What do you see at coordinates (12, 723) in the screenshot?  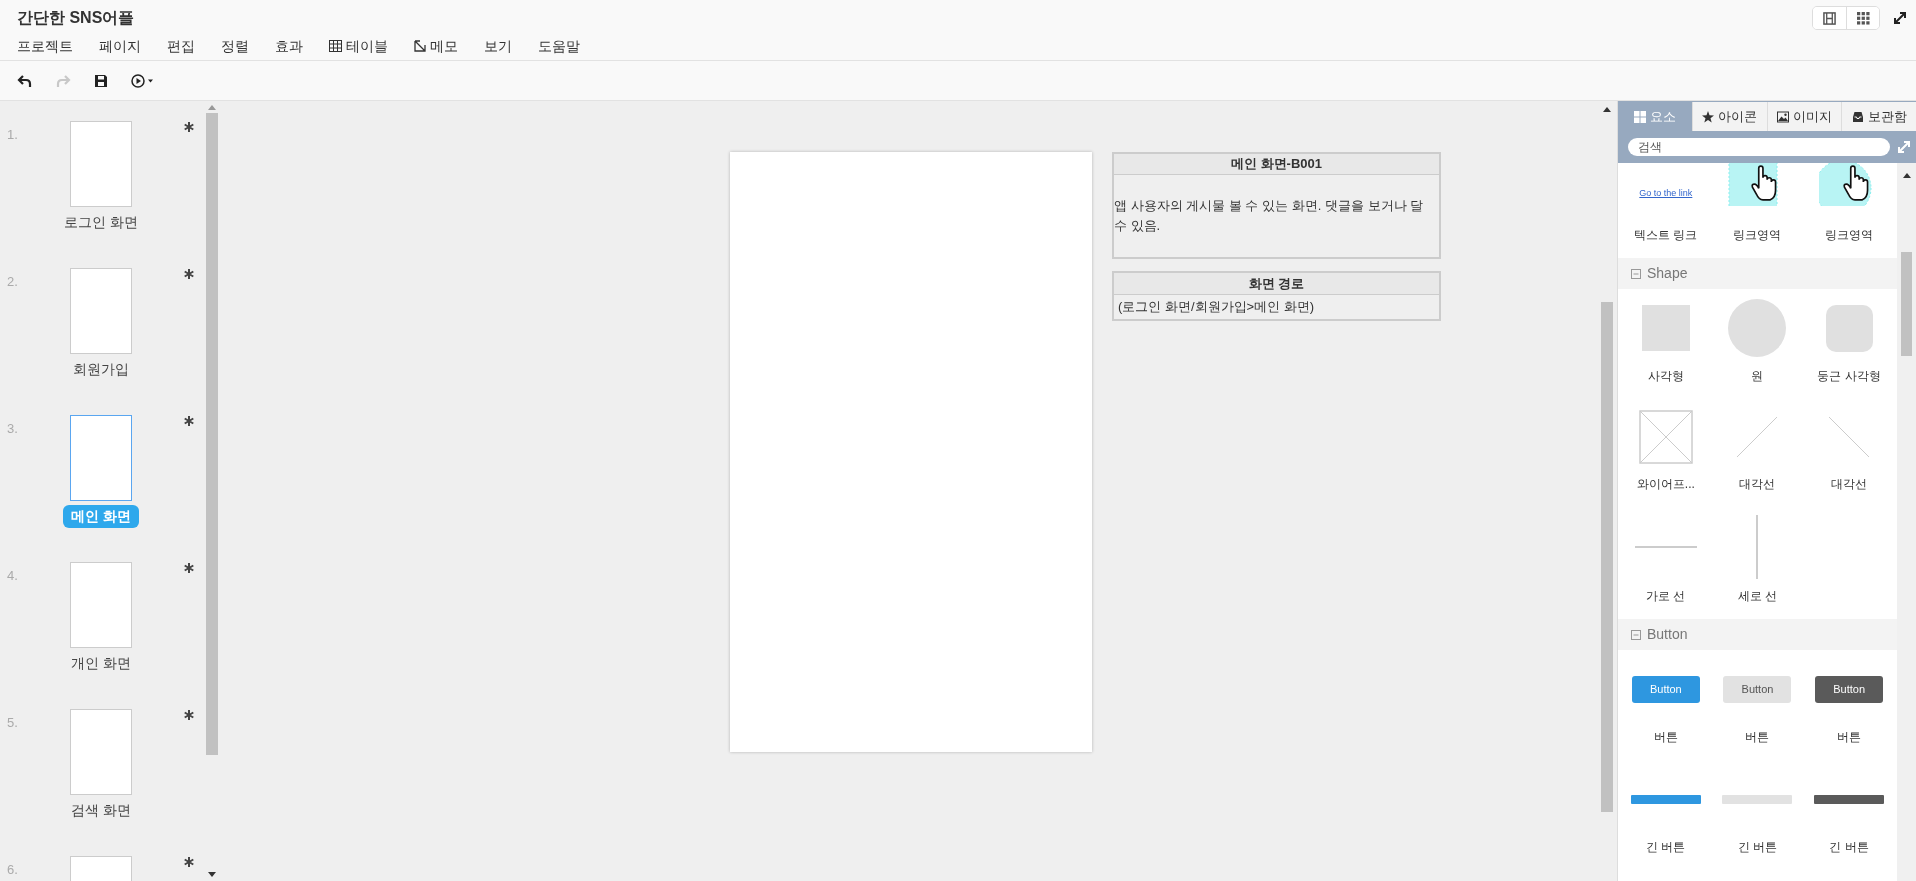 I see `page-number: 5.` at bounding box center [12, 723].